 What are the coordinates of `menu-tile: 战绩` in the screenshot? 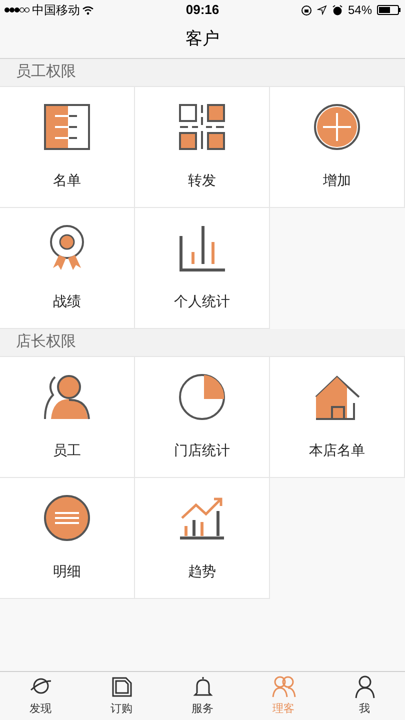 It's located at (67, 268).